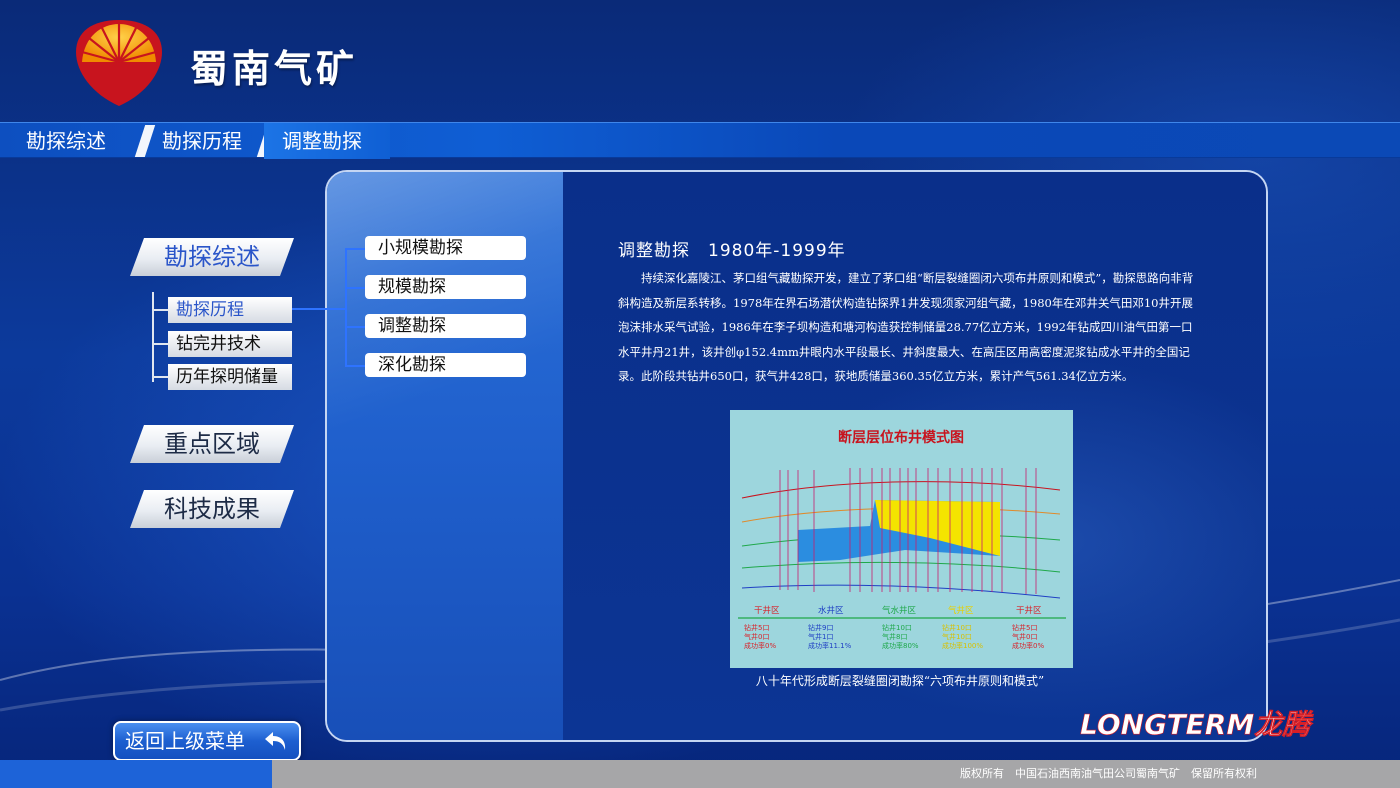  I want to click on copyright-text: 版权所有 中国石油西南油气田公司蜀南气矿 保留所有权利, so click(1108, 773).